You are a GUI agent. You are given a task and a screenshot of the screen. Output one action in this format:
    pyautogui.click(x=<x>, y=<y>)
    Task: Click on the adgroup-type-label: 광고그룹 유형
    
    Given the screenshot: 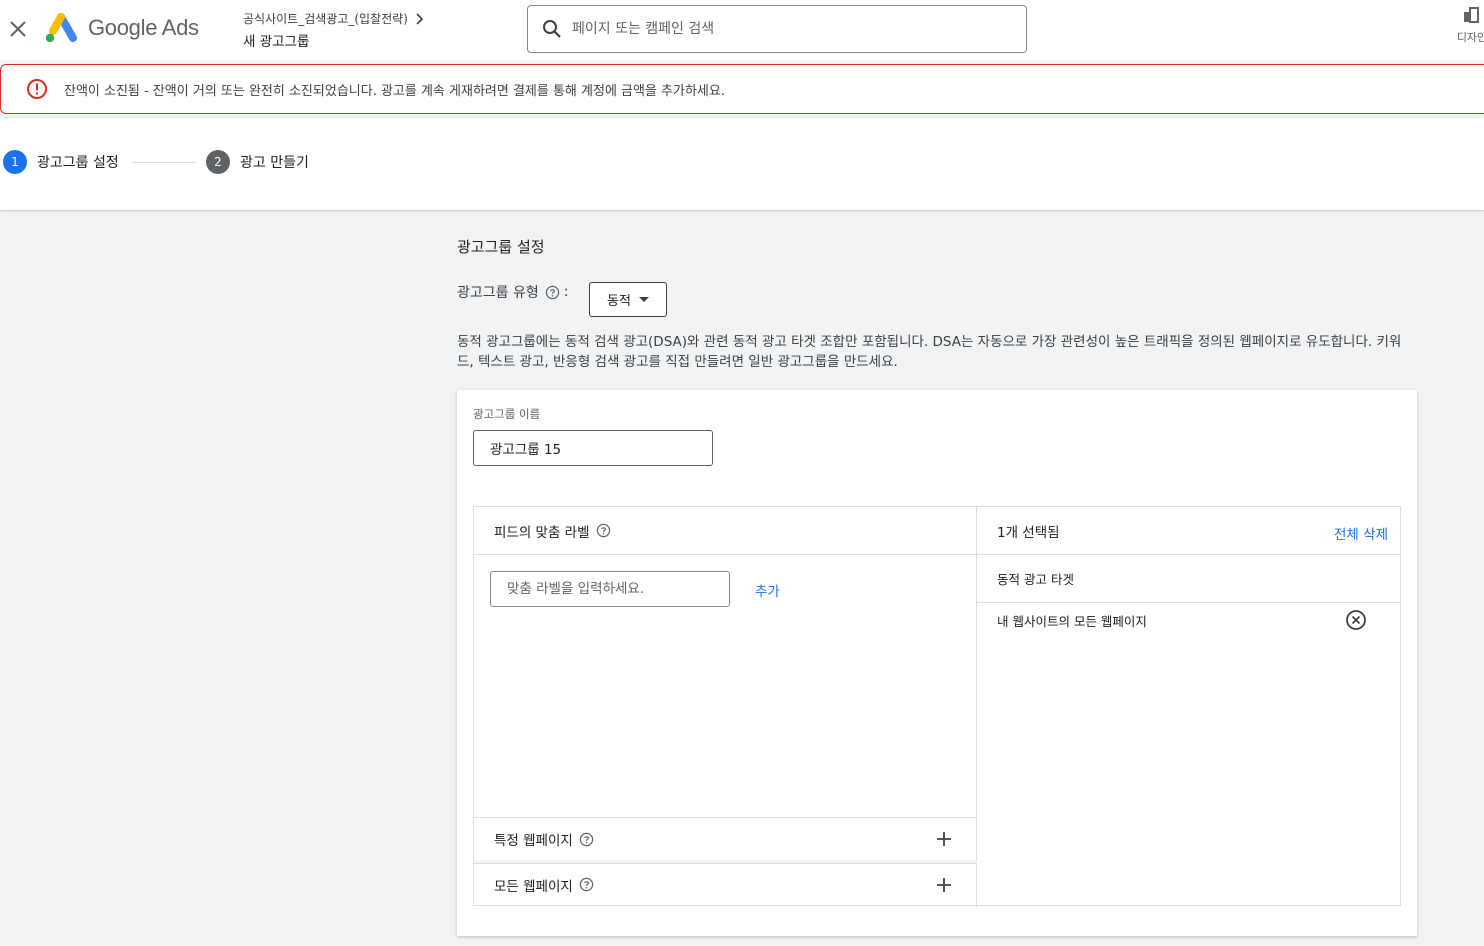 What is the action you would take?
    pyautogui.click(x=498, y=293)
    